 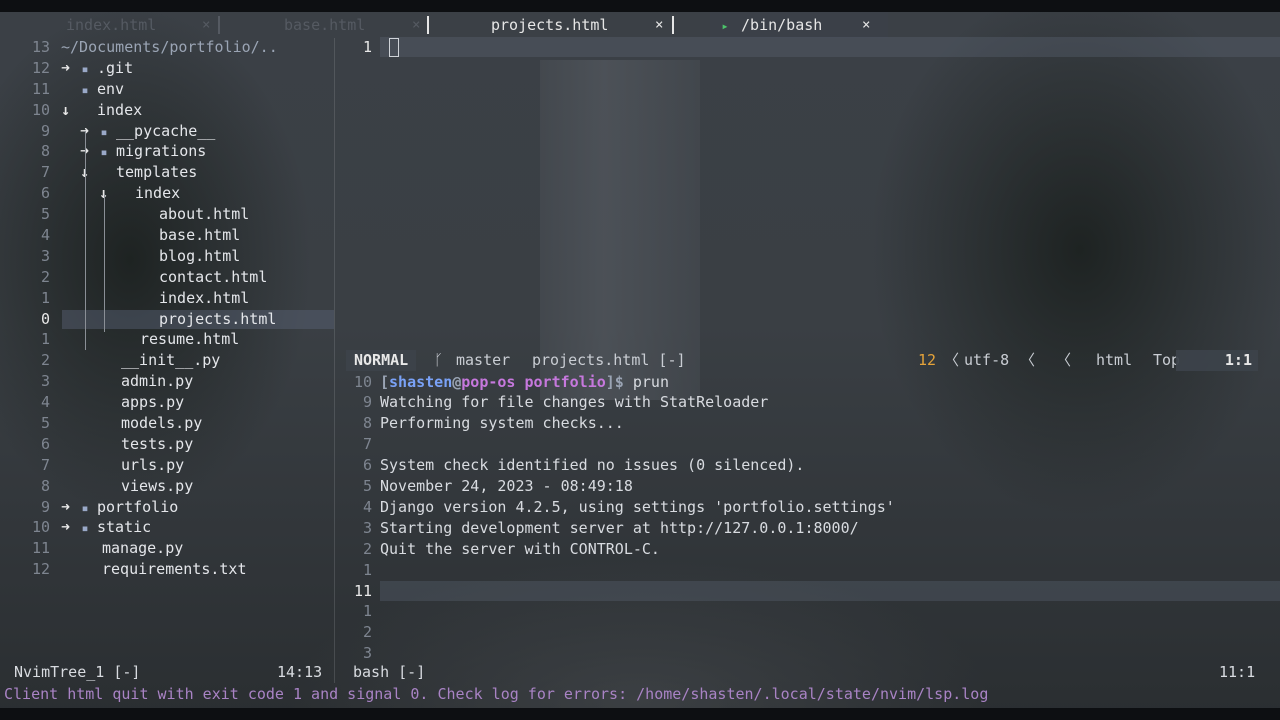 I want to click on tree-entry: ➜ ▪ __pycache__, so click(x=147, y=132).